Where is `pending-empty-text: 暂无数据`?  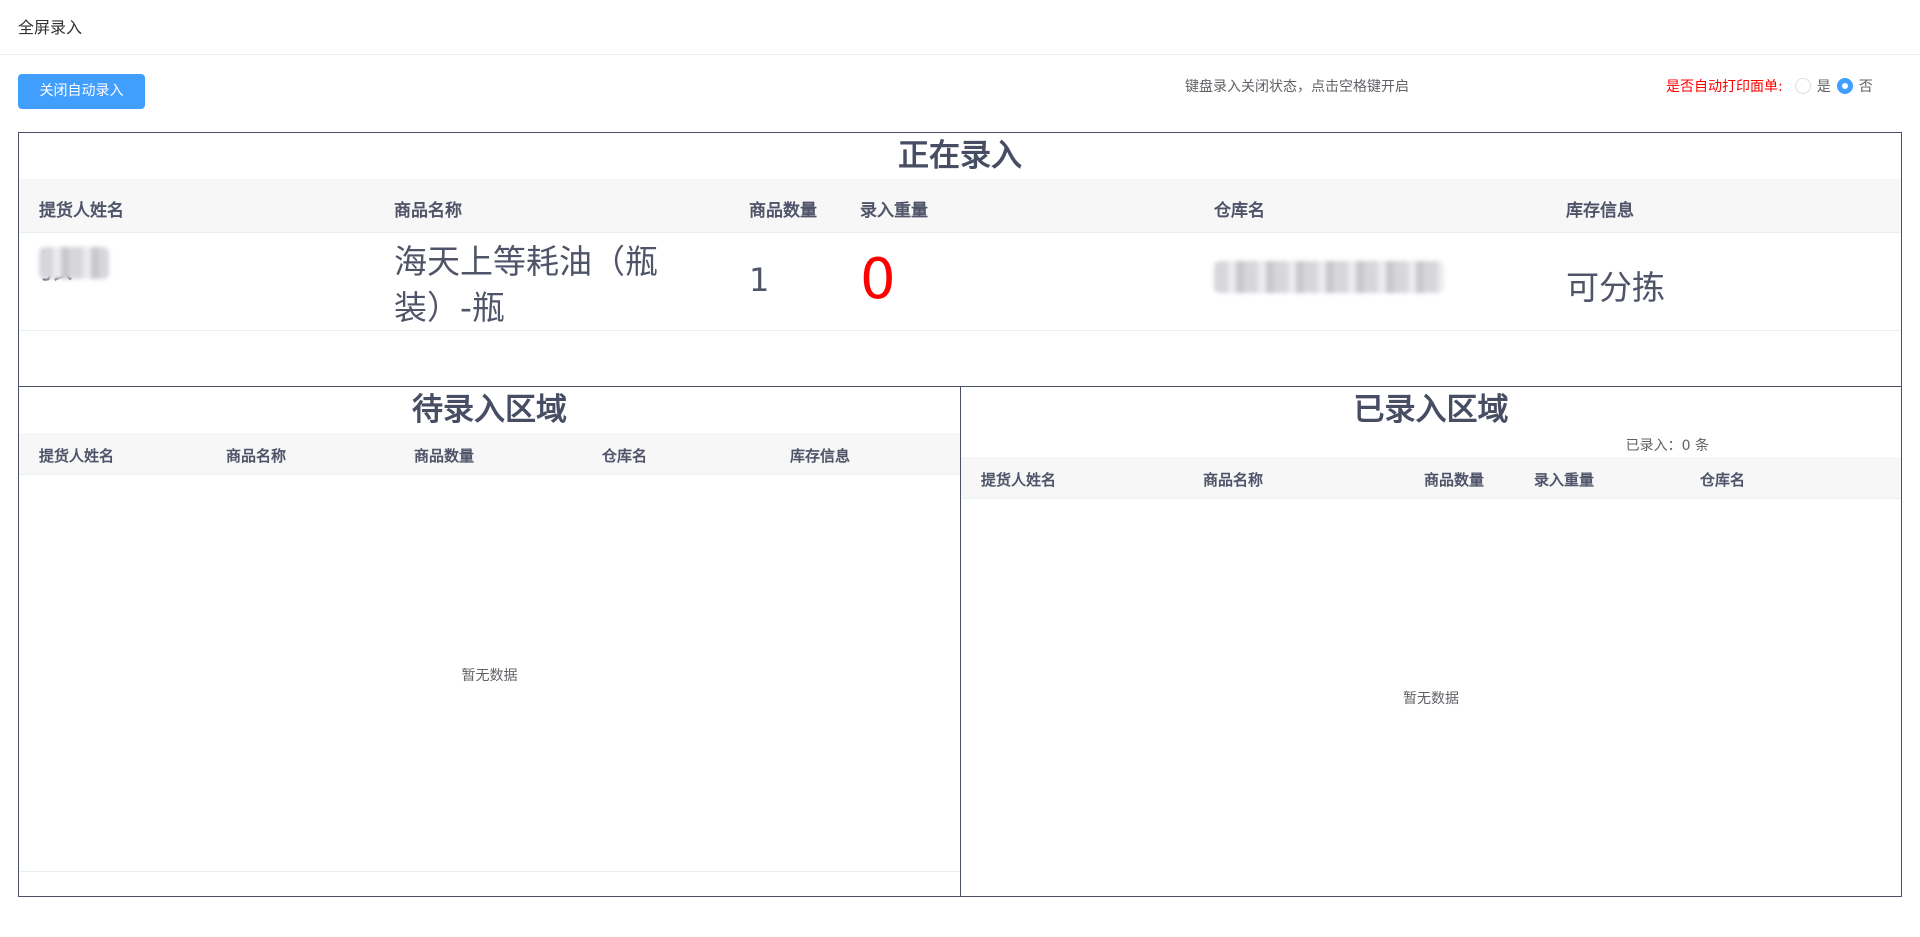 pending-empty-text: 暂无数据 is located at coordinates (489, 676).